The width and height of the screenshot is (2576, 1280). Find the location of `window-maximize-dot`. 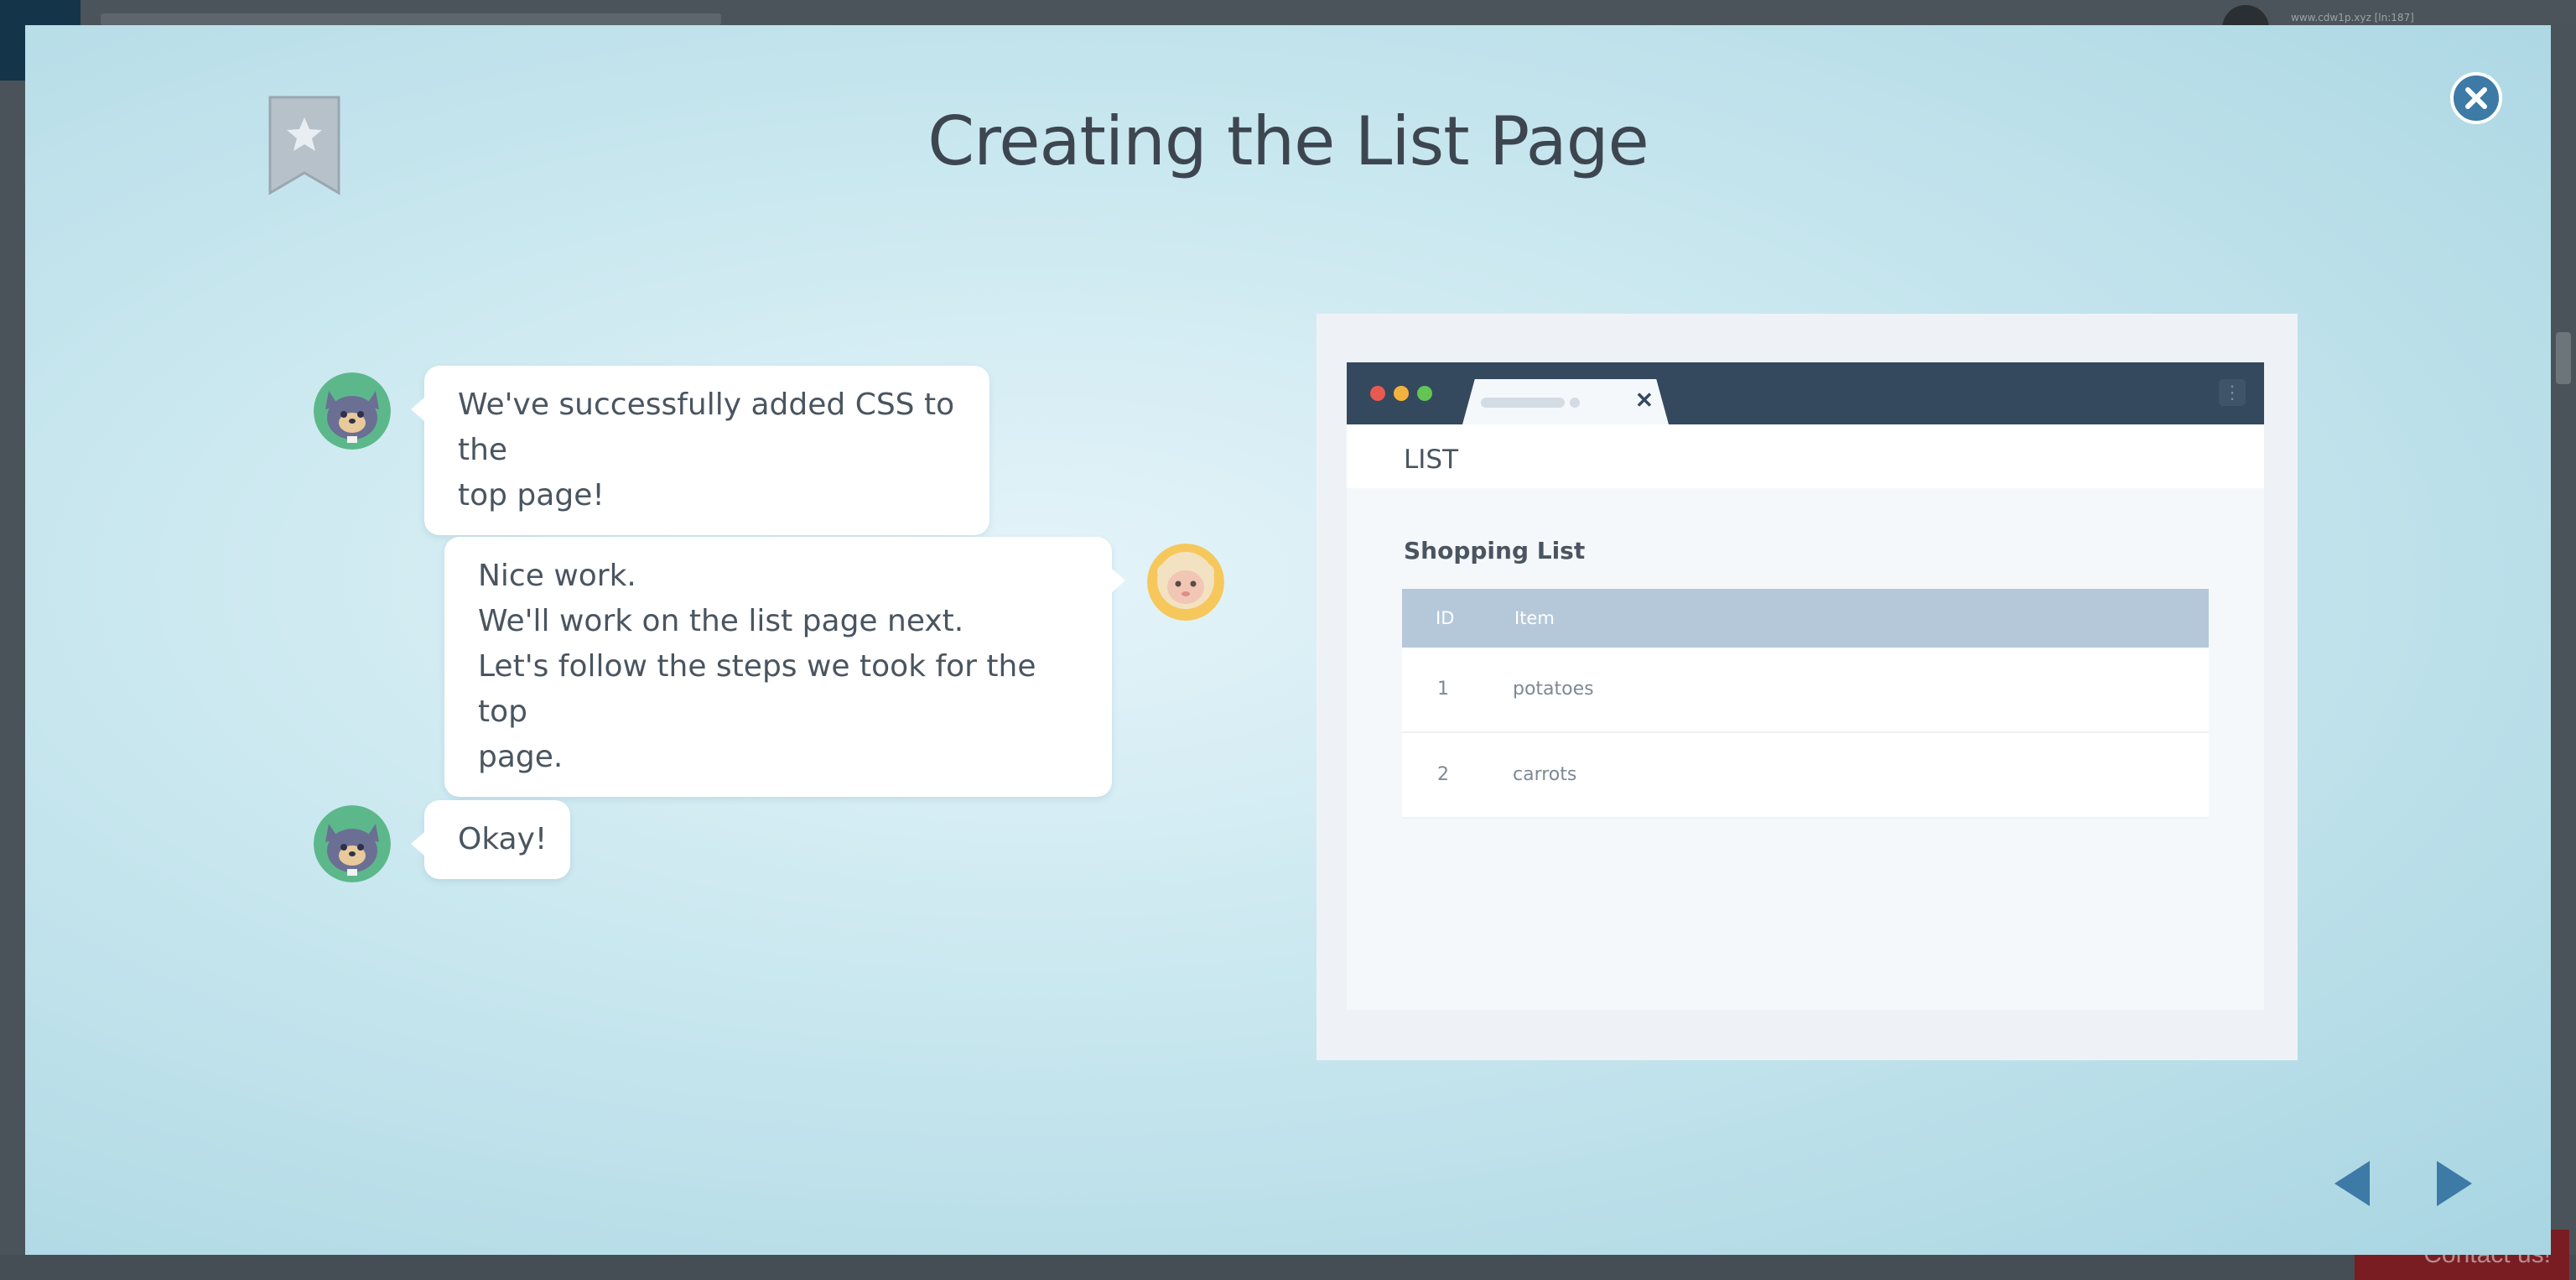

window-maximize-dot is located at coordinates (1424, 393).